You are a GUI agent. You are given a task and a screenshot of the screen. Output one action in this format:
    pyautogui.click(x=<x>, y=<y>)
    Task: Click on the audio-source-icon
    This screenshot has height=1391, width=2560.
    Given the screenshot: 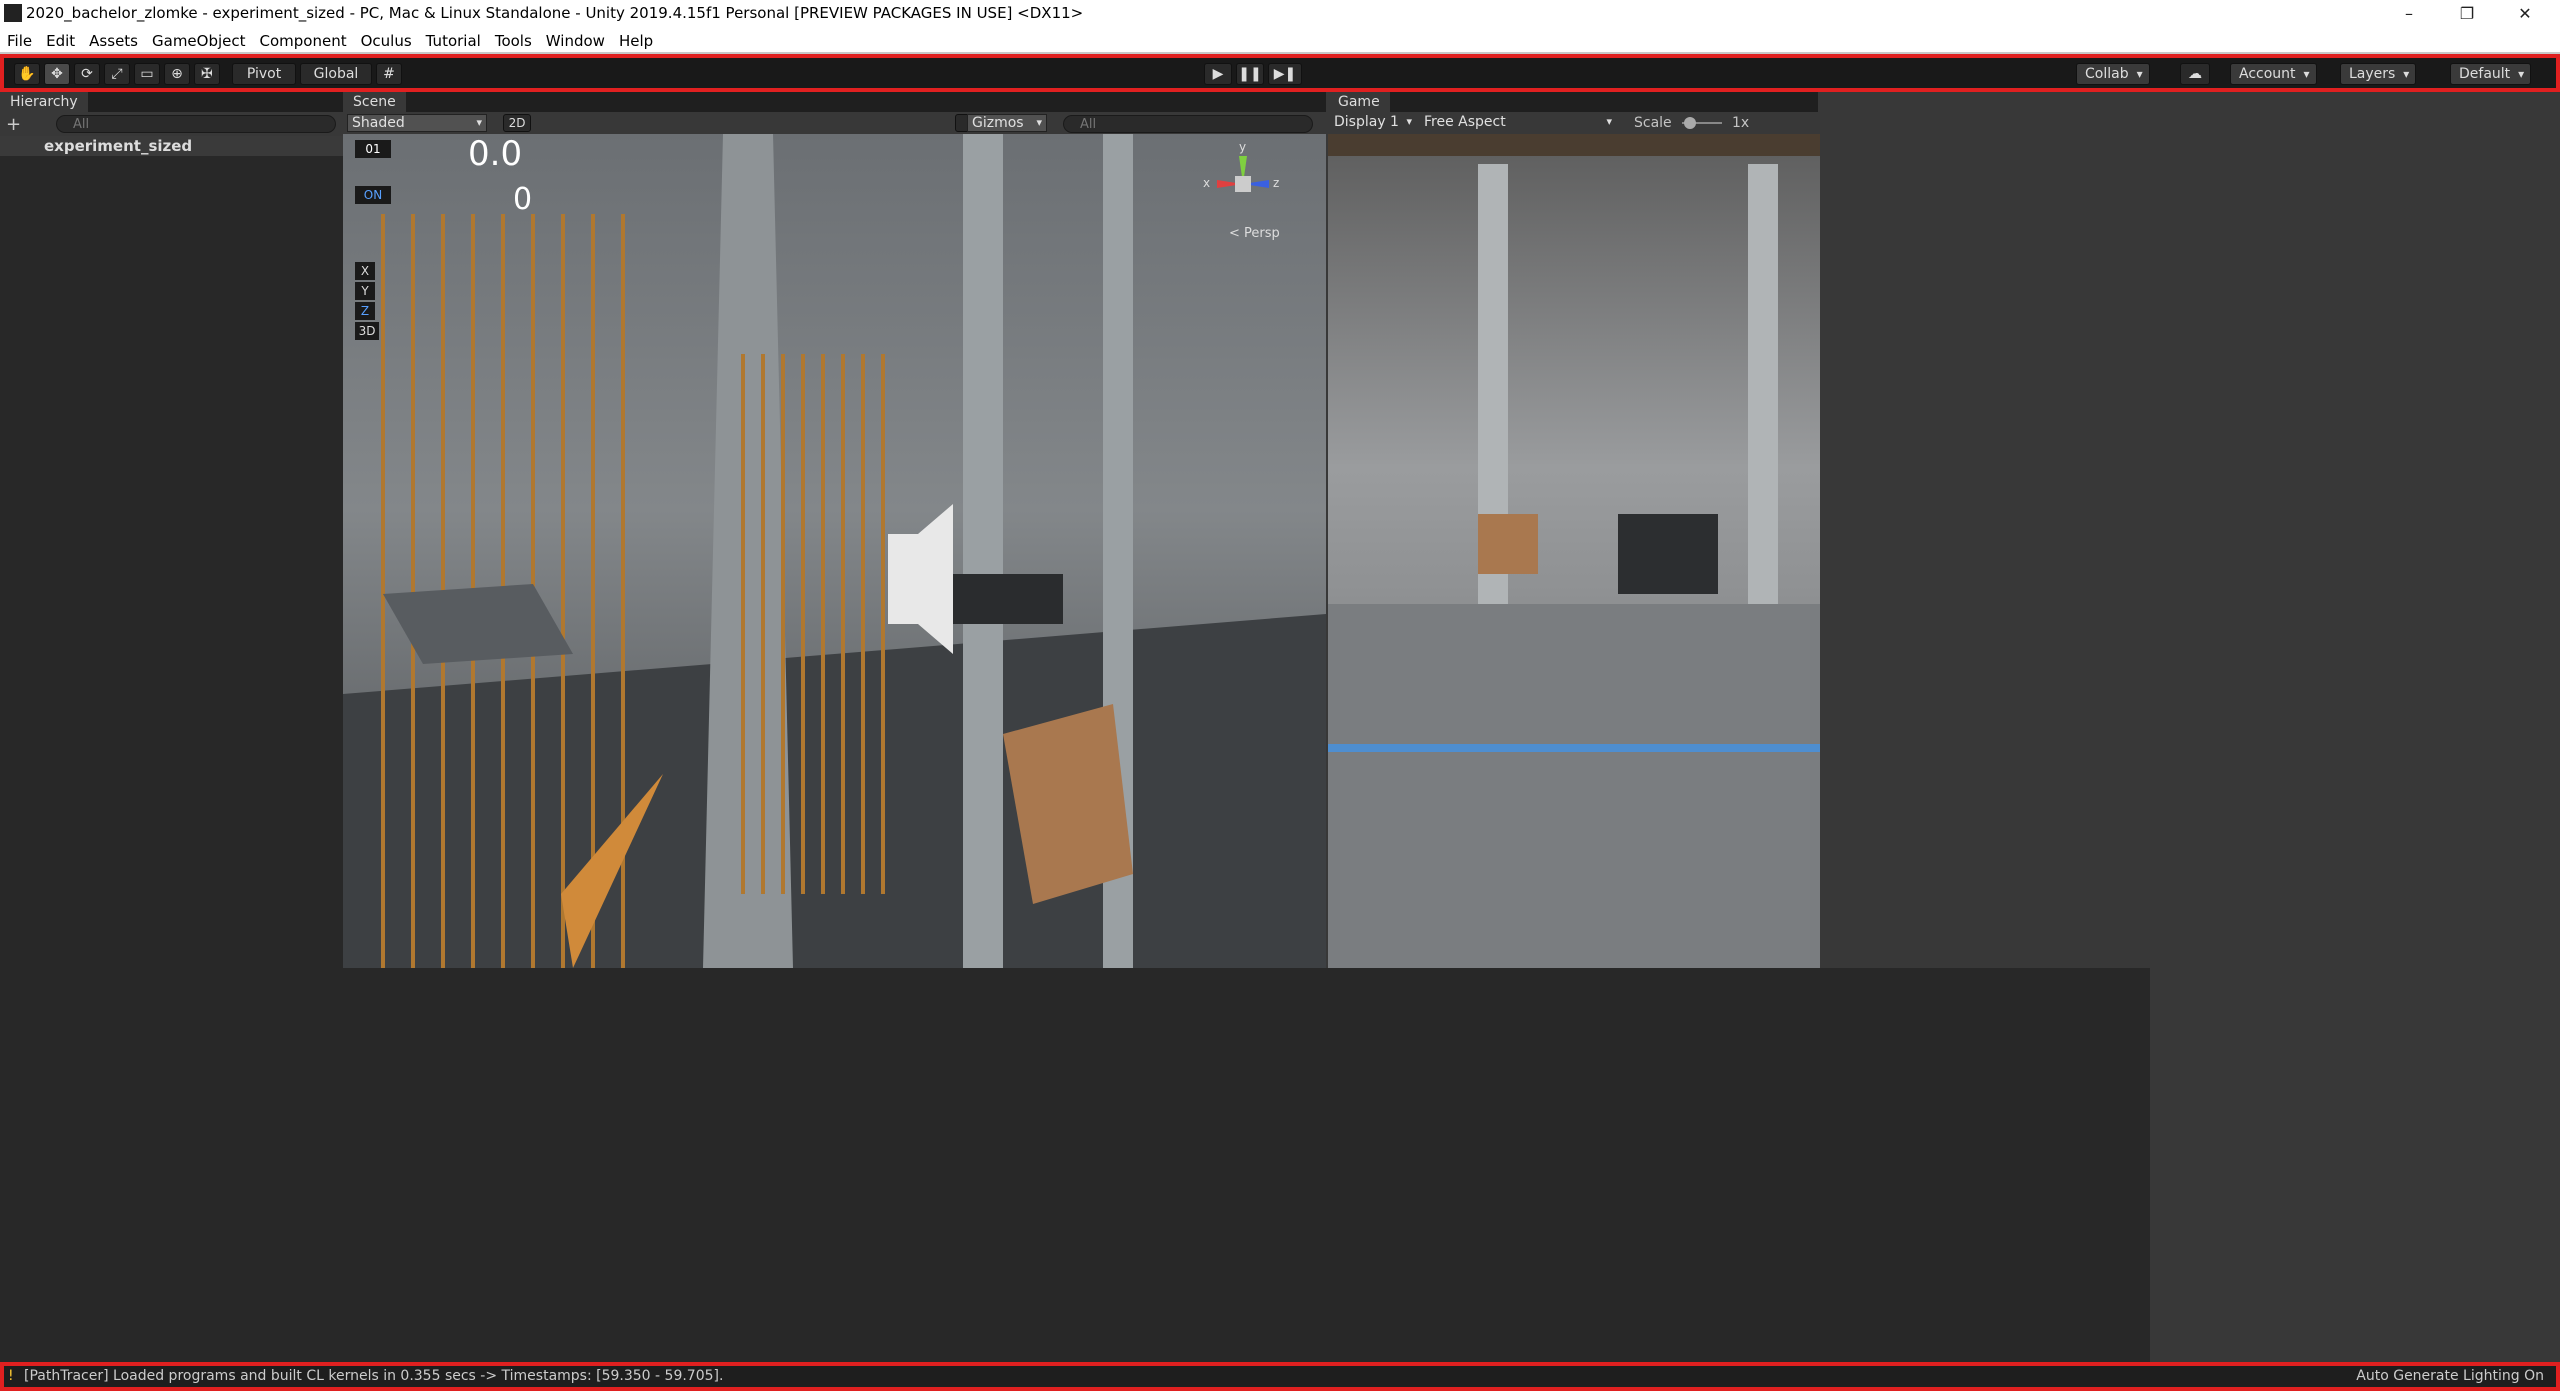 What is the action you would take?
    pyautogui.click(x=920, y=579)
    